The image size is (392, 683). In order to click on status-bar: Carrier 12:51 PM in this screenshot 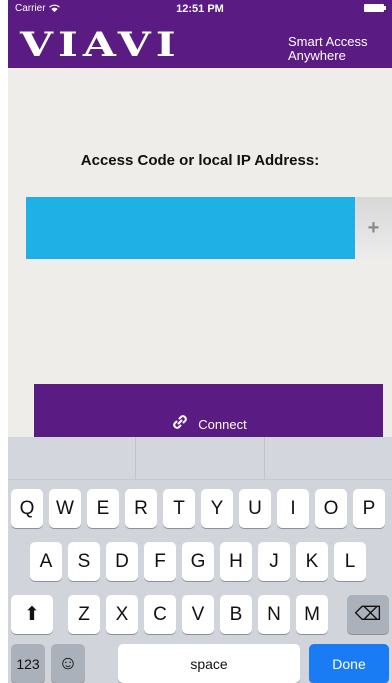, I will do `click(200, 10)`.